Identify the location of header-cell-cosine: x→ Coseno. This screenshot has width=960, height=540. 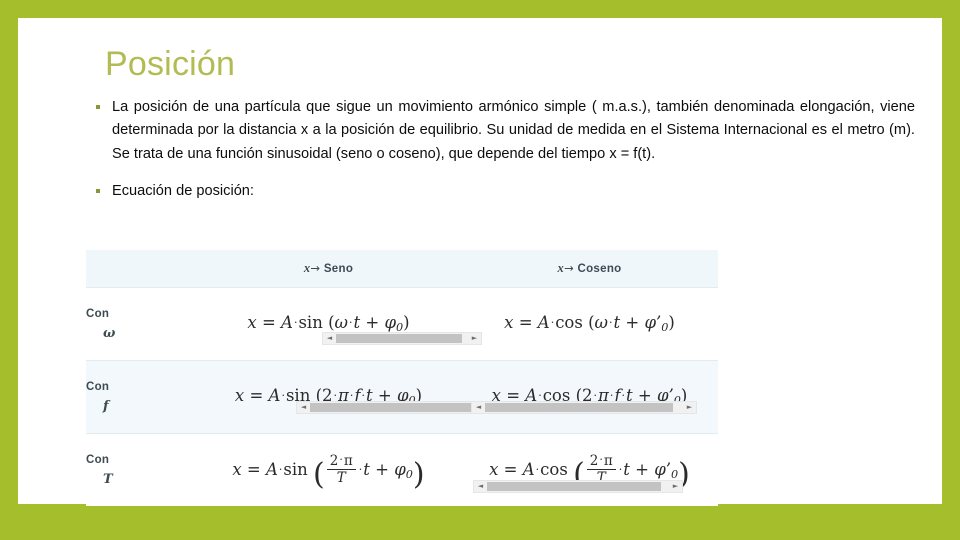
(589, 269).